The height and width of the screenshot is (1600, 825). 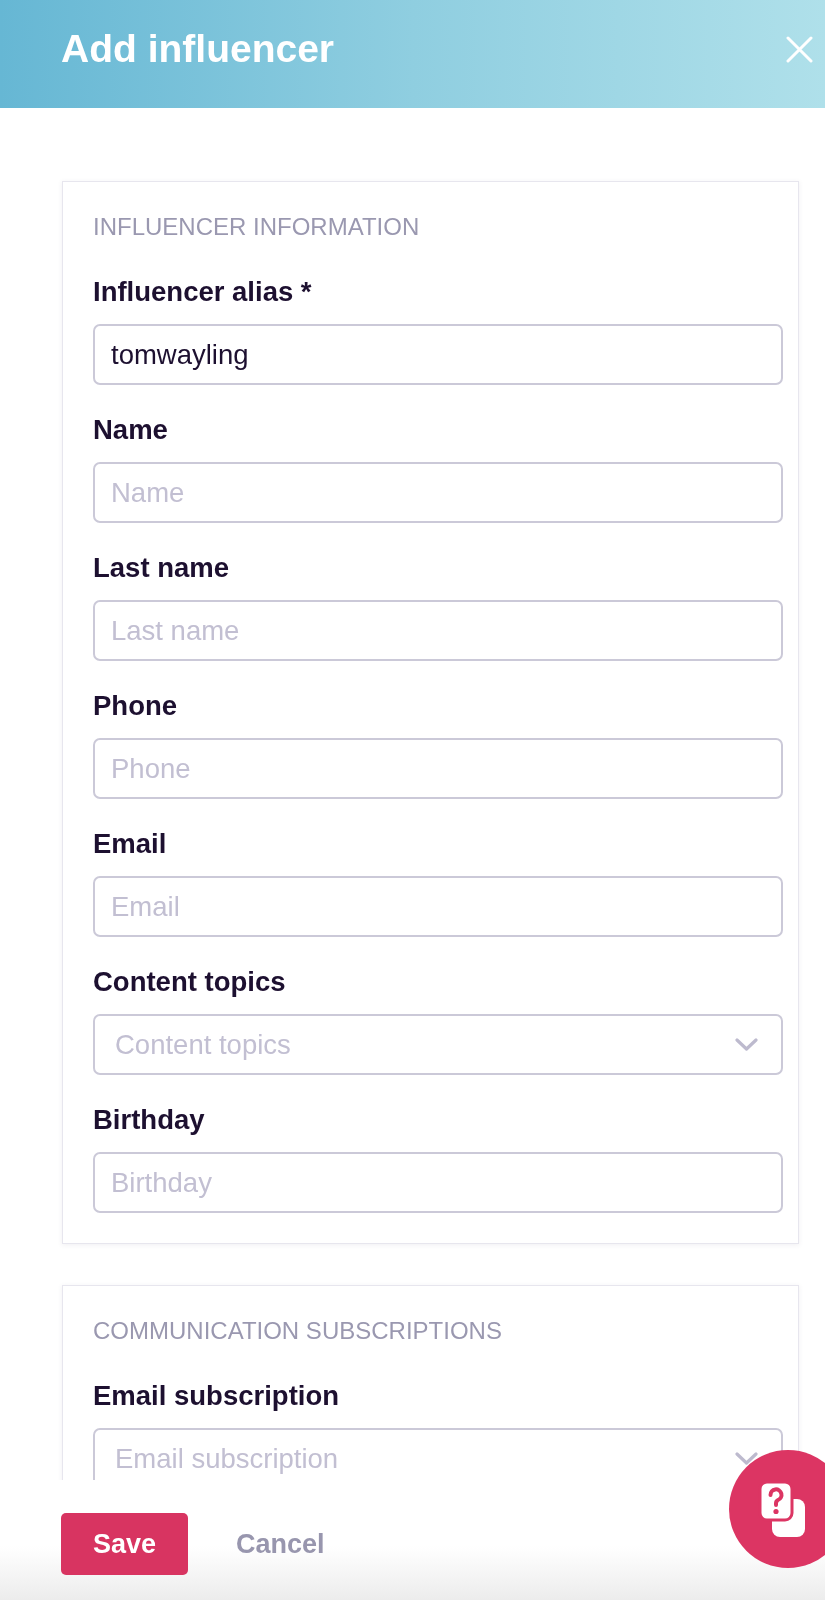 I want to click on text-field: Last name, so click(x=438, y=630).